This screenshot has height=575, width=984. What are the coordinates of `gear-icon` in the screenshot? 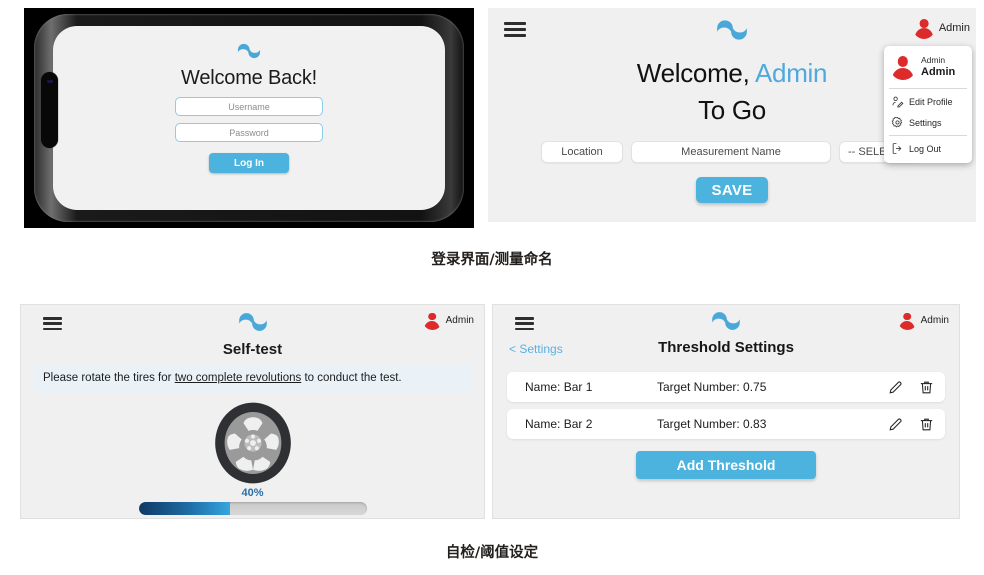 It's located at (897, 122).